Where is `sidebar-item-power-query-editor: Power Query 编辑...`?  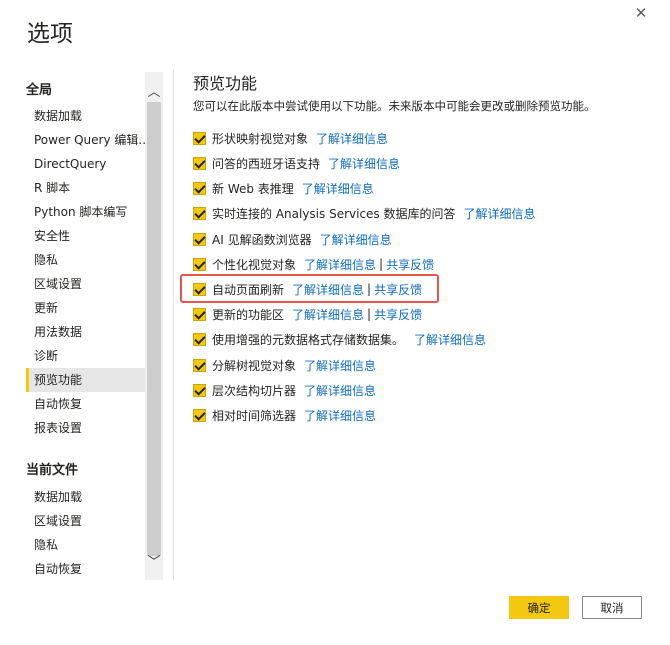
sidebar-item-power-query-editor: Power Query 编辑... is located at coordinates (85, 140).